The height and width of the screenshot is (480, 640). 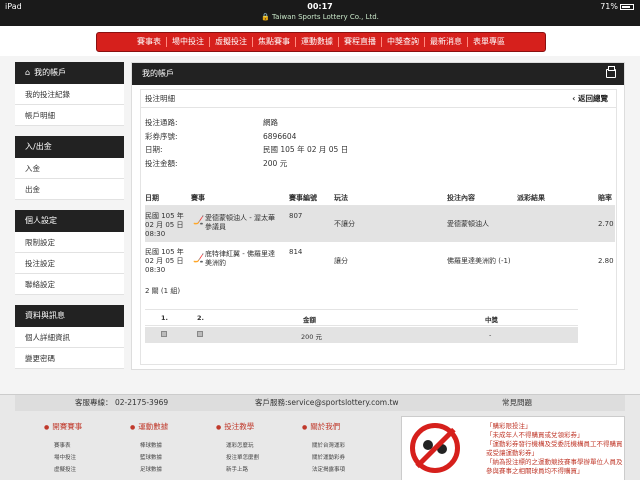 I want to click on clock: 00:17, so click(x=320, y=6).